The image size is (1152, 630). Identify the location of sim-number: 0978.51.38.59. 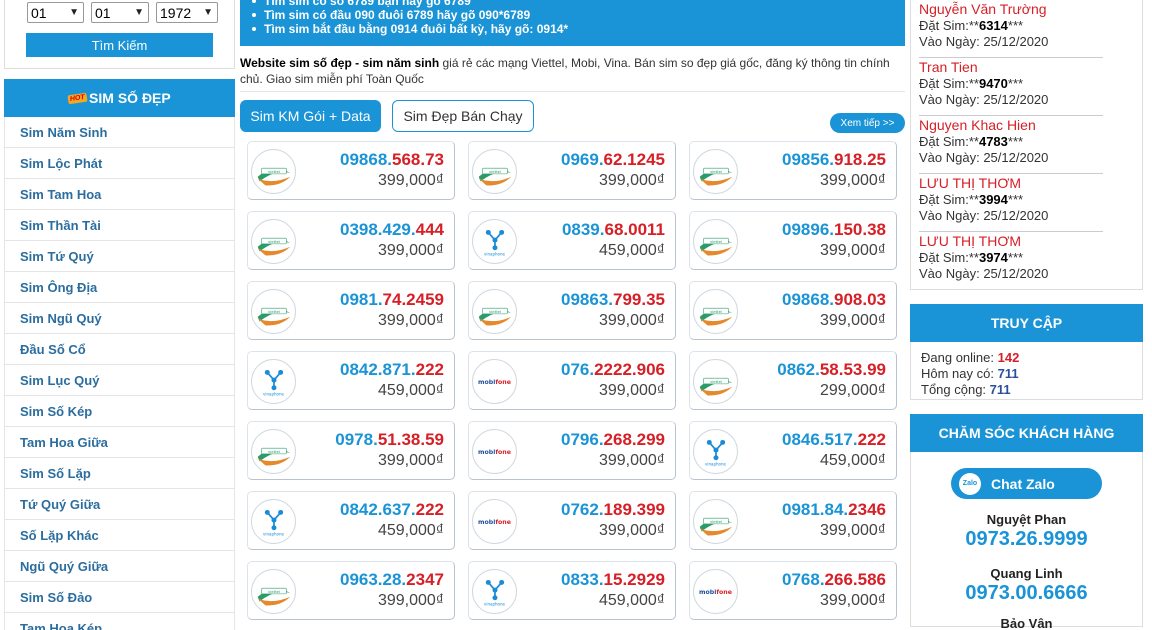
(389, 440).